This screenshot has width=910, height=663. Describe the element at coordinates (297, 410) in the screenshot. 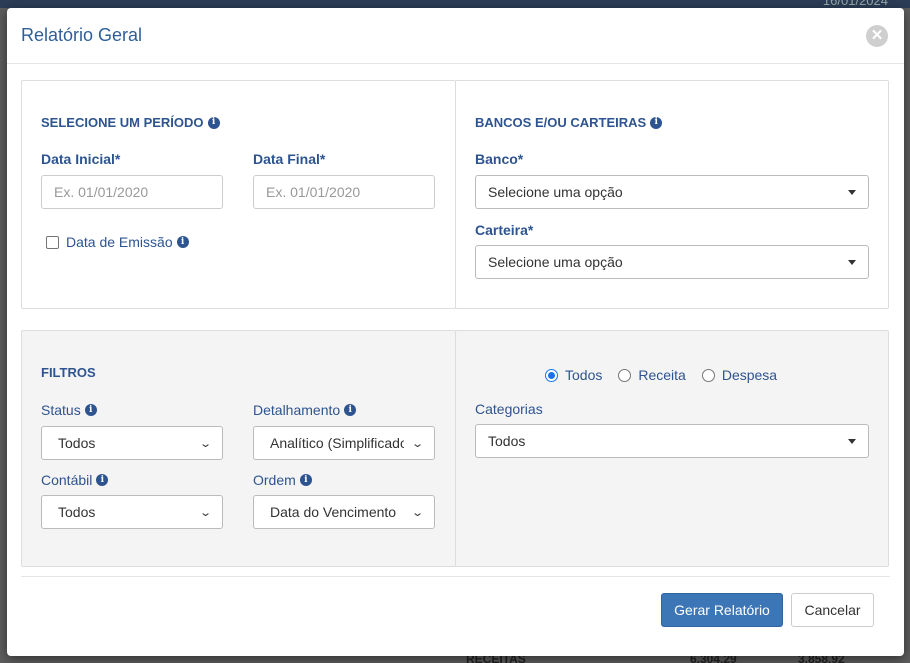

I see `detalhamento-label-text: Detalhamento` at that location.